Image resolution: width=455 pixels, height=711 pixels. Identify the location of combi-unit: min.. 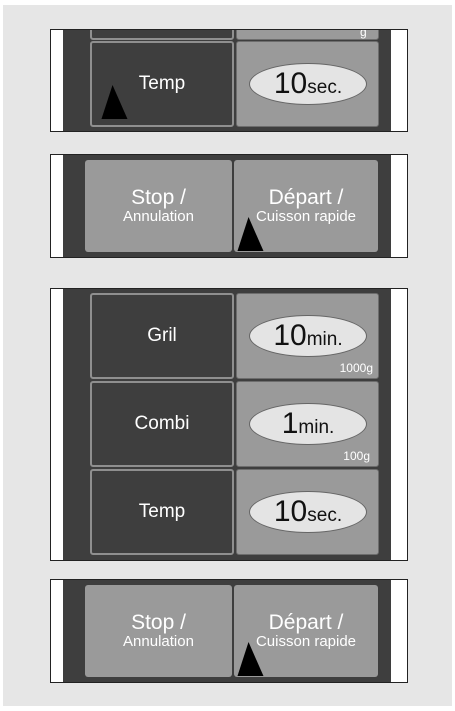
(316, 427).